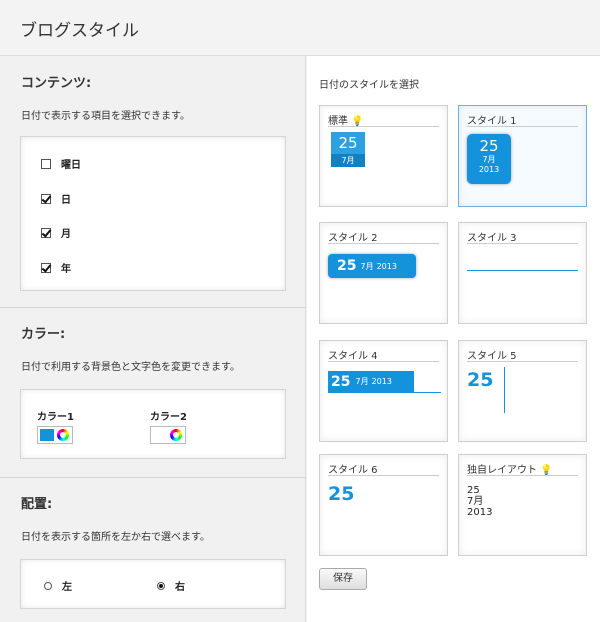 The width and height of the screenshot is (600, 622). Describe the element at coordinates (47, 435) in the screenshot. I see `color1-swatch` at that location.